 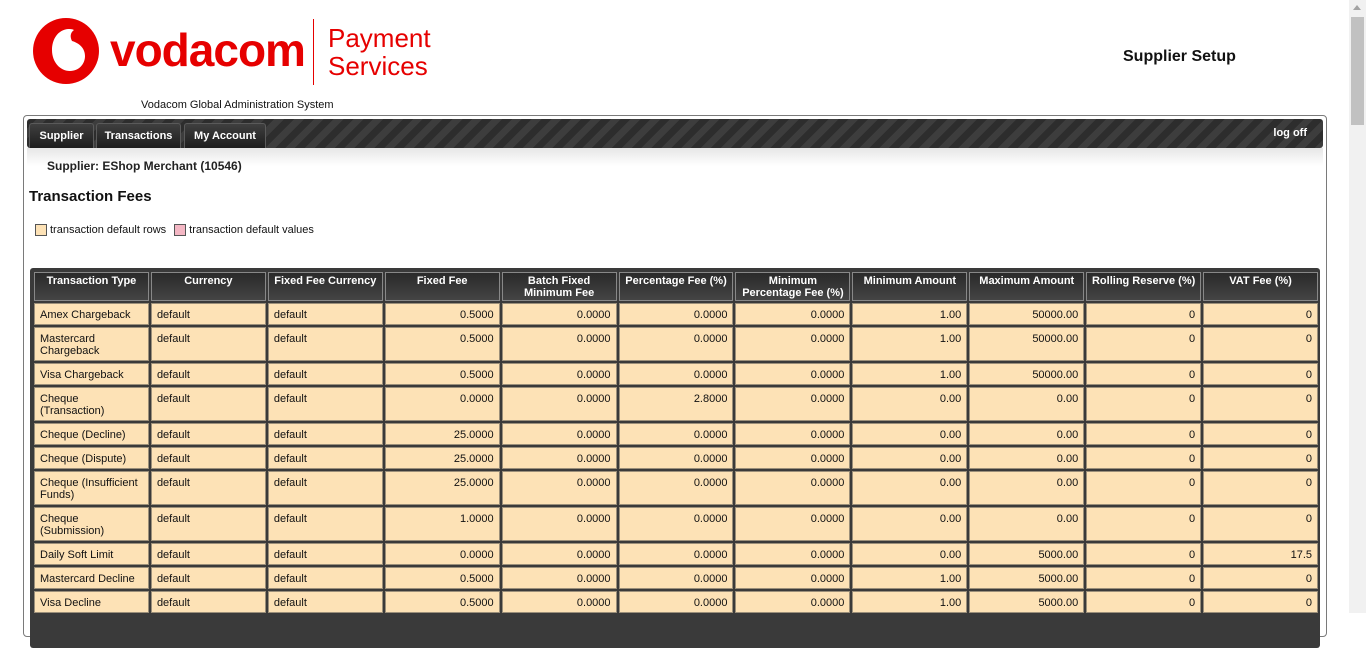 I want to click on nav-tab-supplier: Supplier, so click(x=61, y=135).